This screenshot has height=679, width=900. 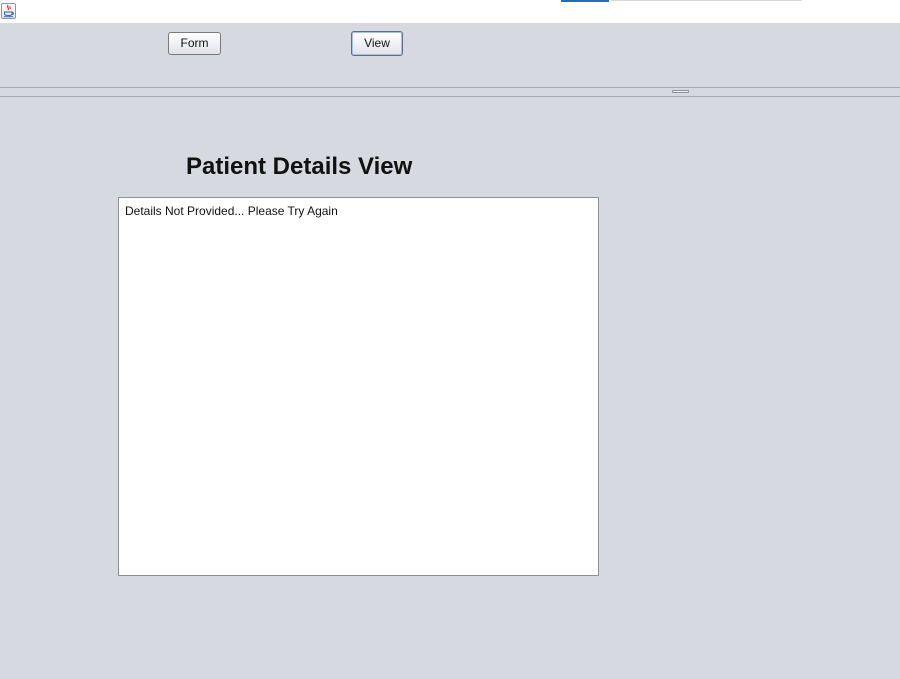 What do you see at coordinates (194, 43) in the screenshot?
I see `form-button: Form` at bounding box center [194, 43].